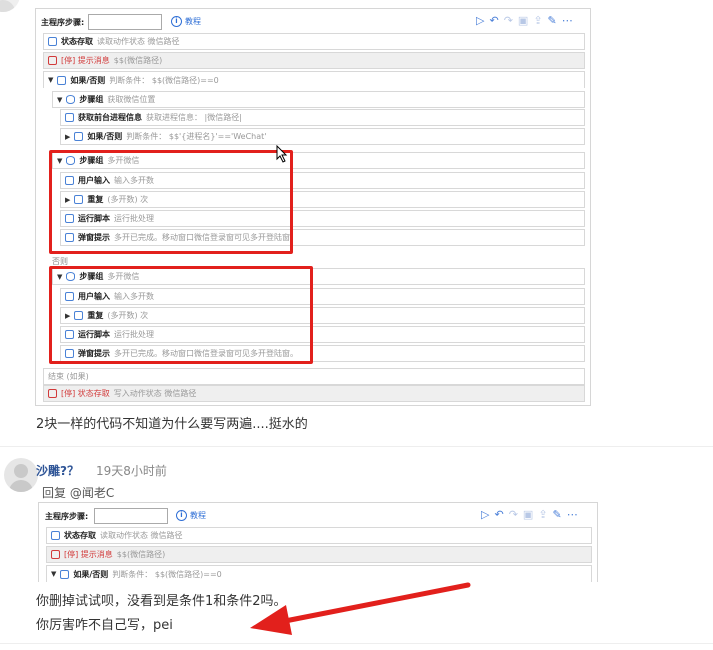 Image resolution: width=713 pixels, height=650 pixels. I want to click on group-icon, so click(71, 99).